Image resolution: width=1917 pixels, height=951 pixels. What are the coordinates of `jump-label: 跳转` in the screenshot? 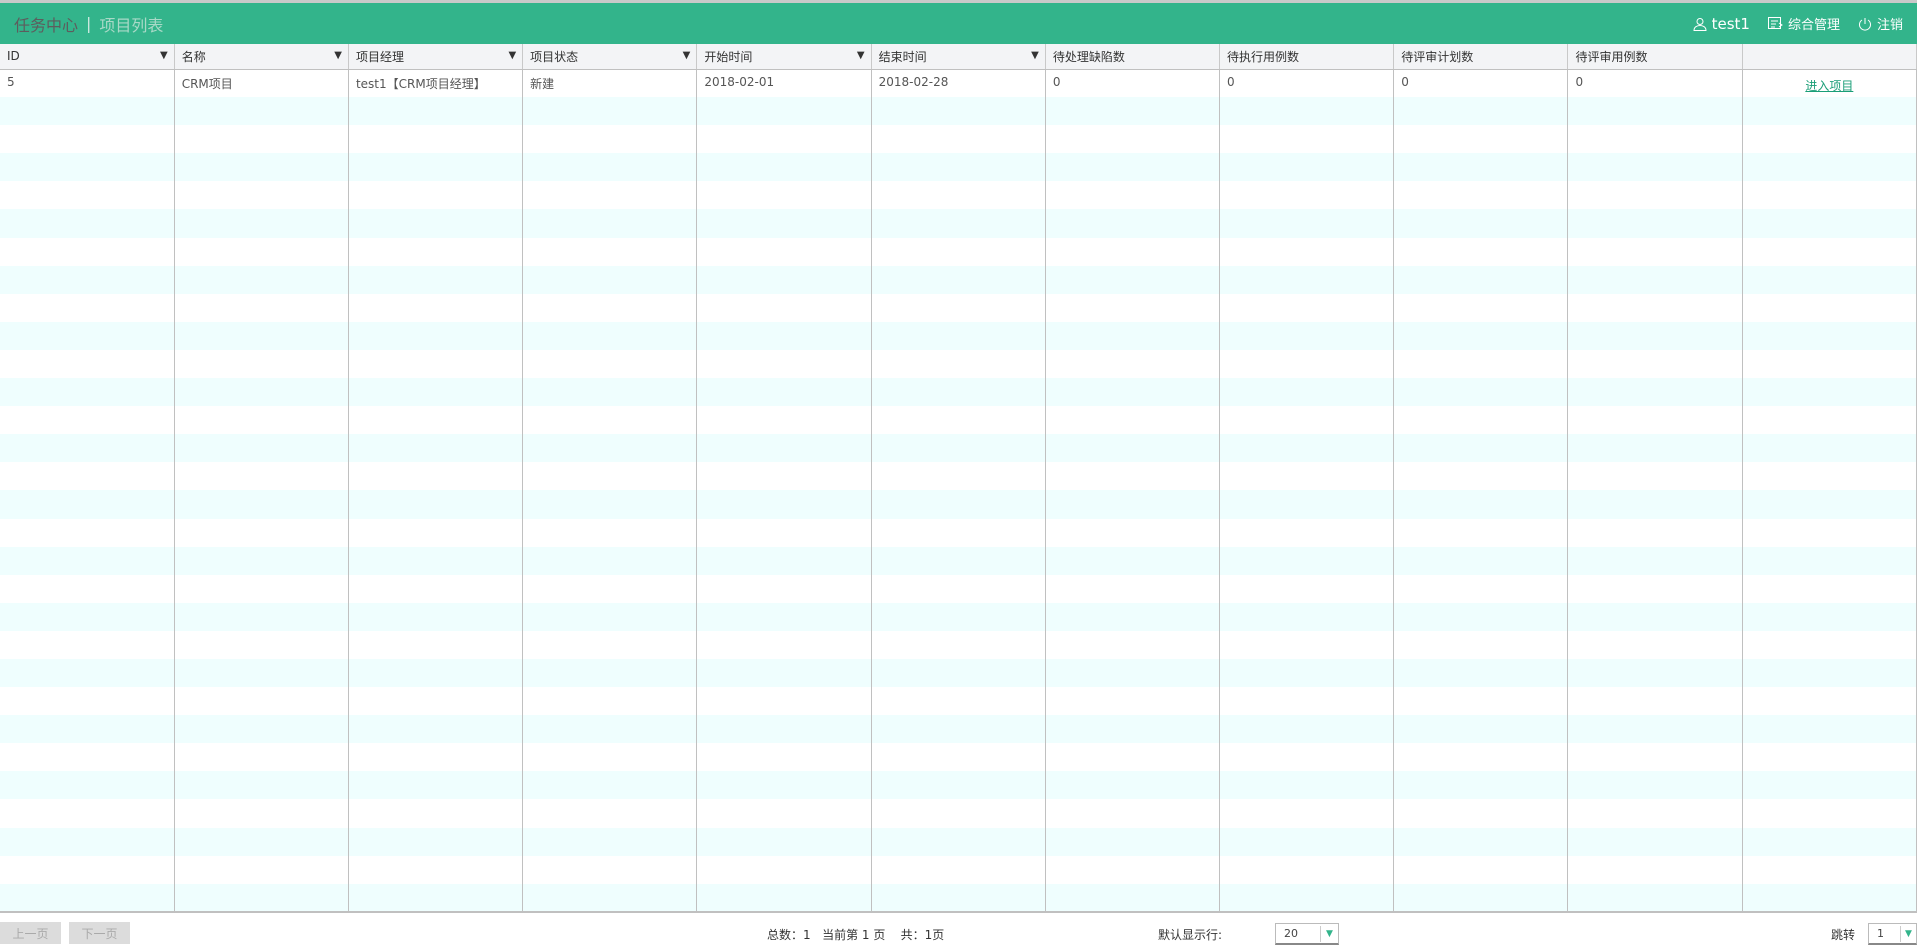 It's located at (1843, 935).